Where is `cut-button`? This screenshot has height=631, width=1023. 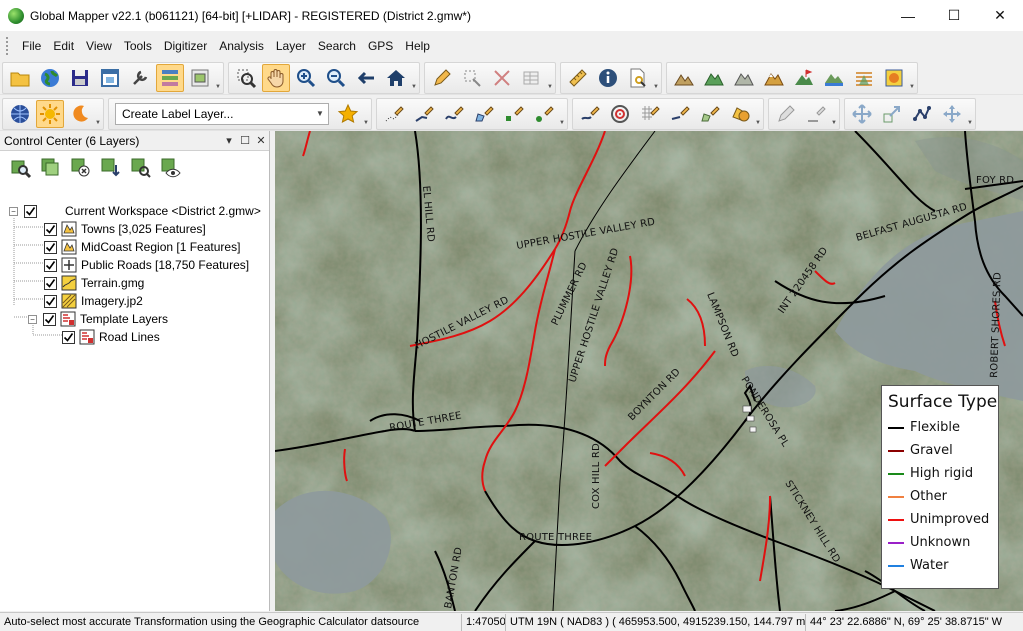
cut-button is located at coordinates (590, 114).